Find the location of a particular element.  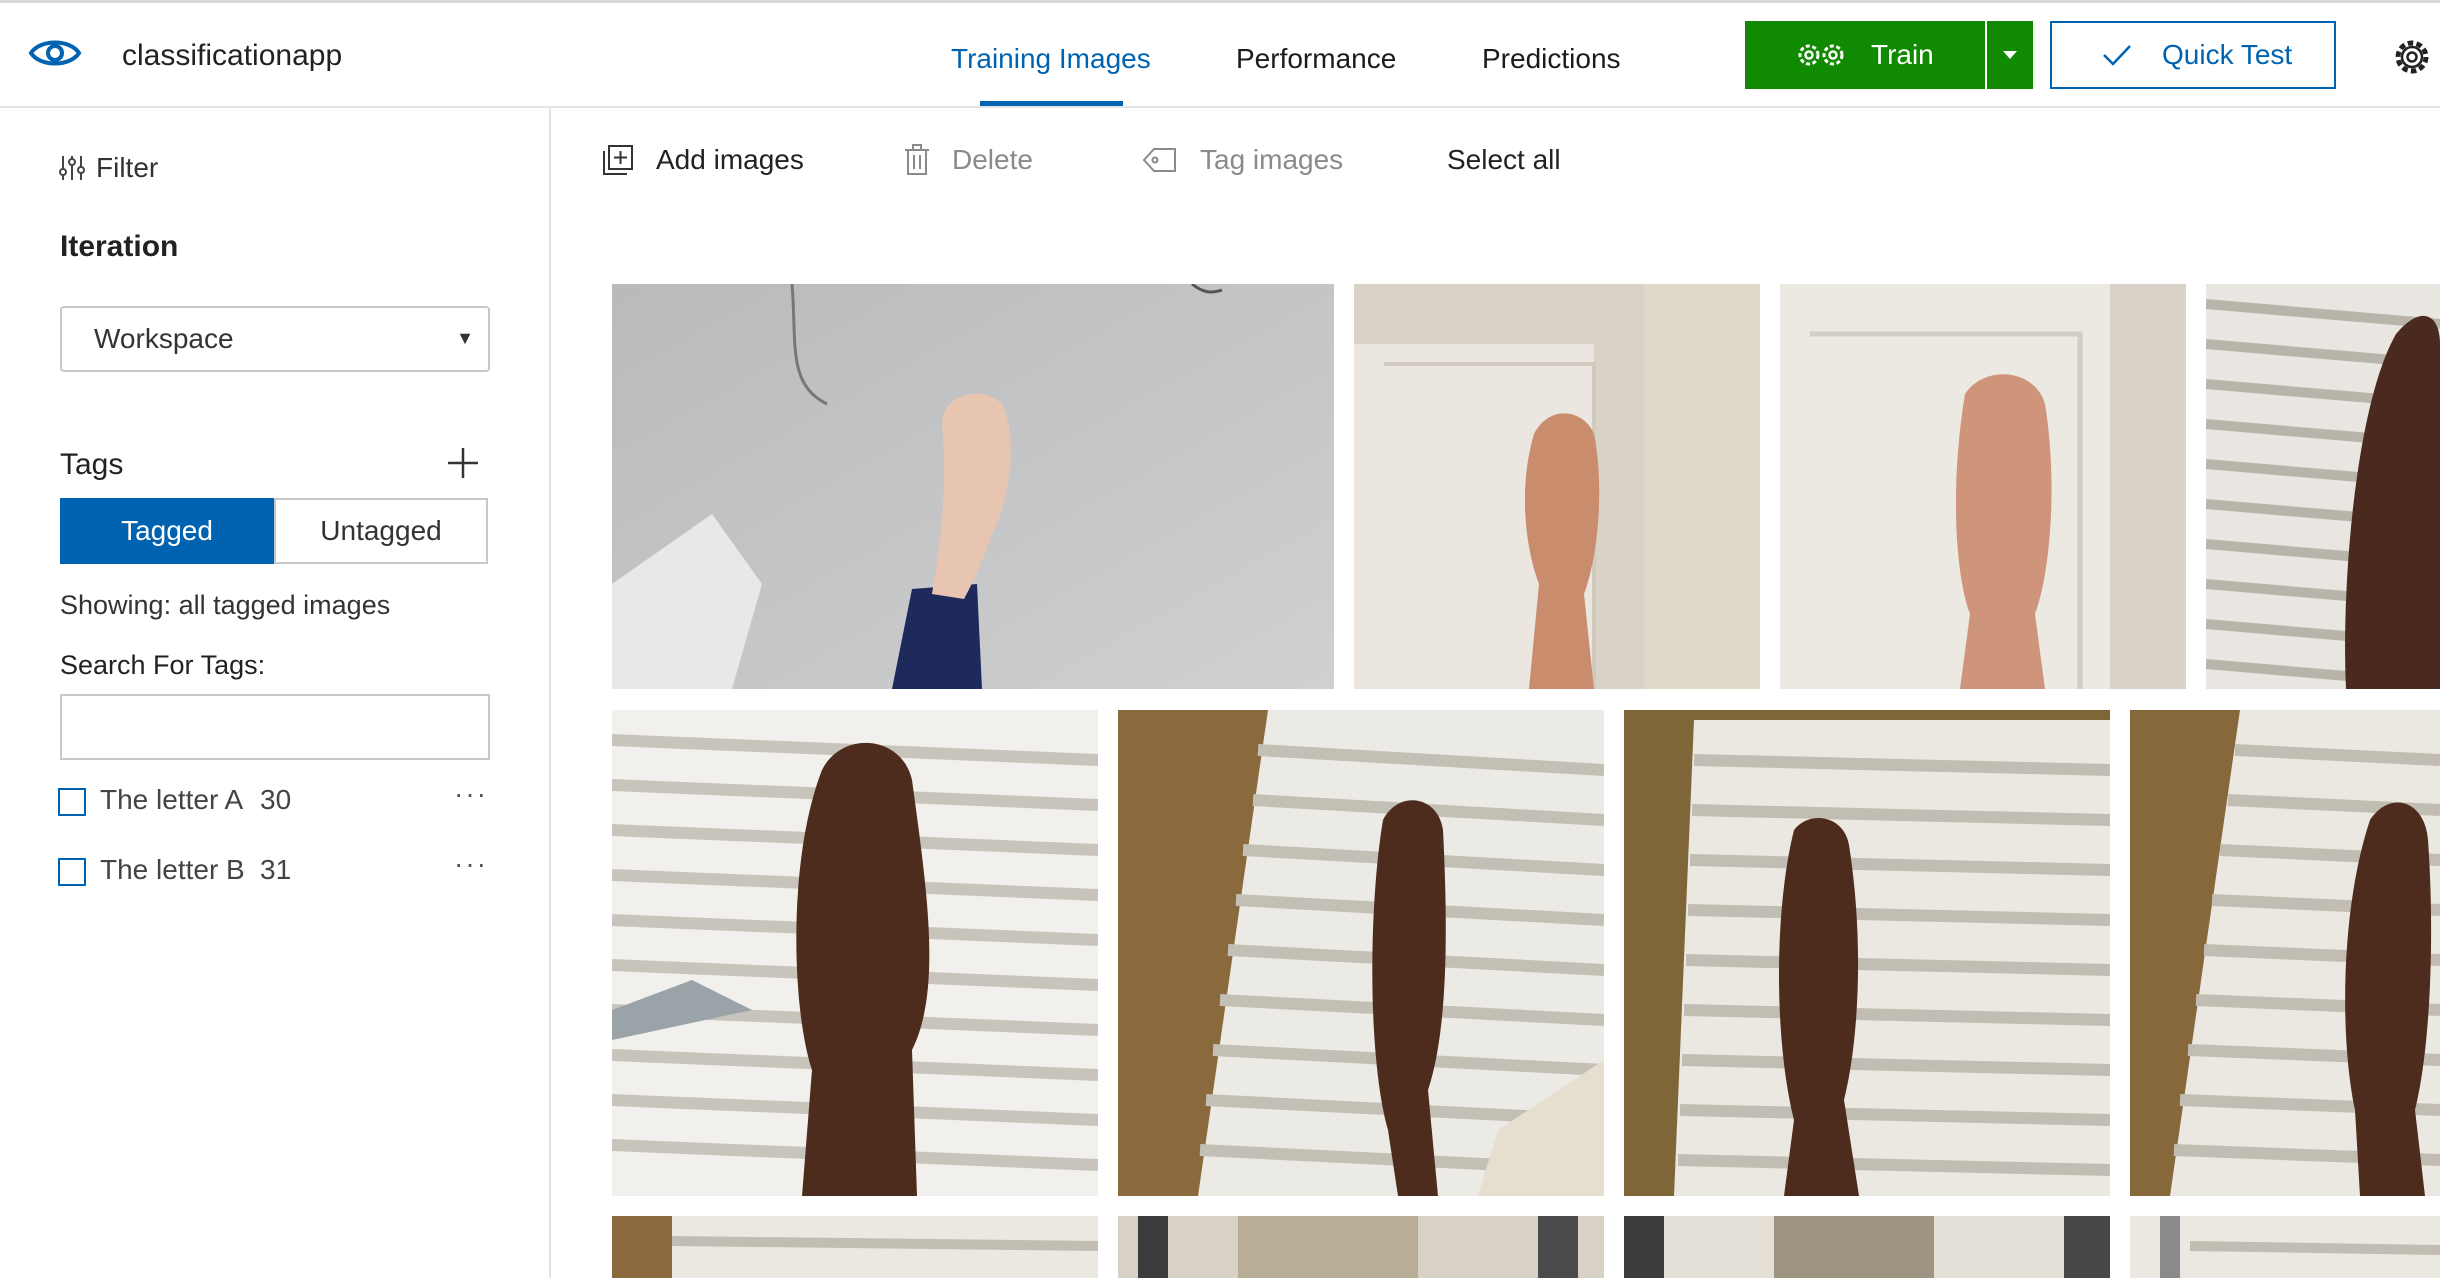

train-options-button is located at coordinates (2009, 55).